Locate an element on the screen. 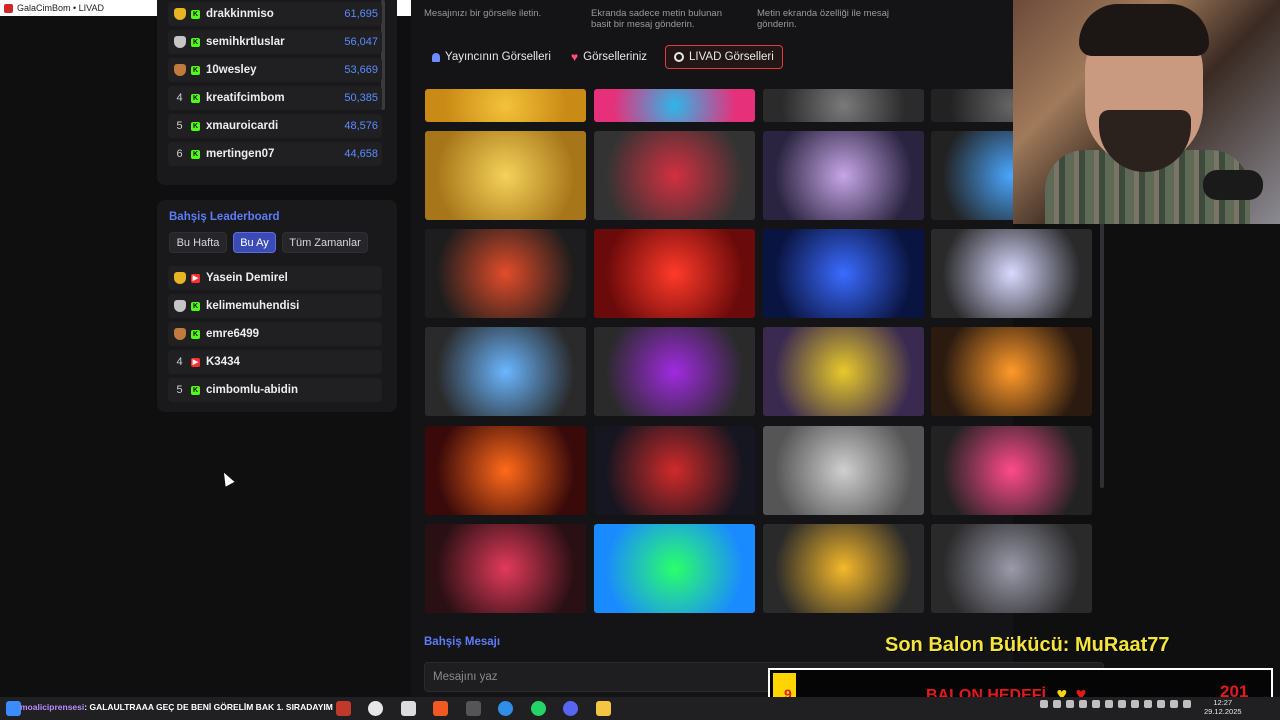 This screenshot has height=720, width=1280. tab-this-week: Bu Hafta is located at coordinates (198, 242).